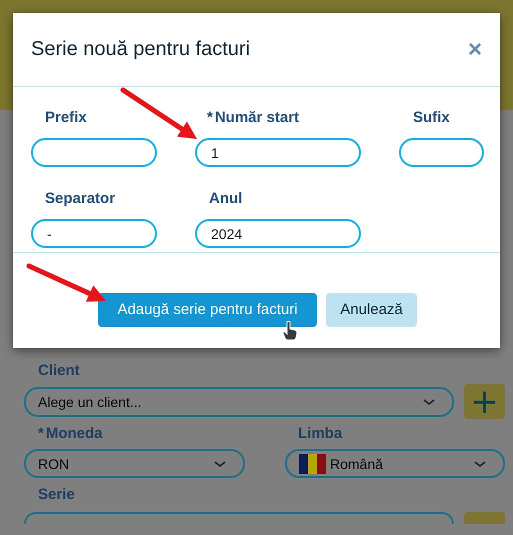 Image resolution: width=513 pixels, height=535 pixels. Describe the element at coordinates (320, 433) in the screenshot. I see `field-label: Limba` at that location.